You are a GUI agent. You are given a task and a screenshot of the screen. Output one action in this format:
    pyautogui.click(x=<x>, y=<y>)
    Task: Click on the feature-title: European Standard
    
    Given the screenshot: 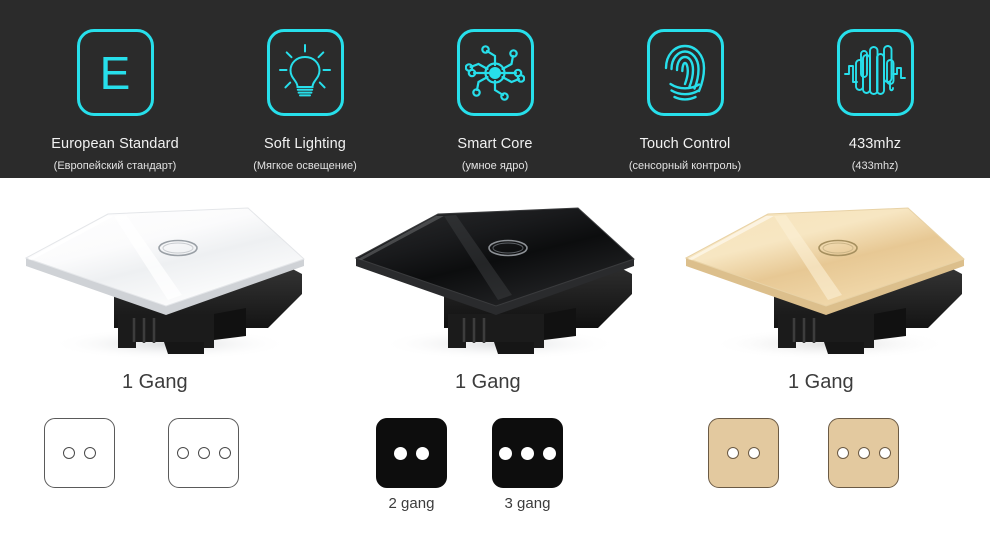 What is the action you would take?
    pyautogui.click(x=115, y=144)
    